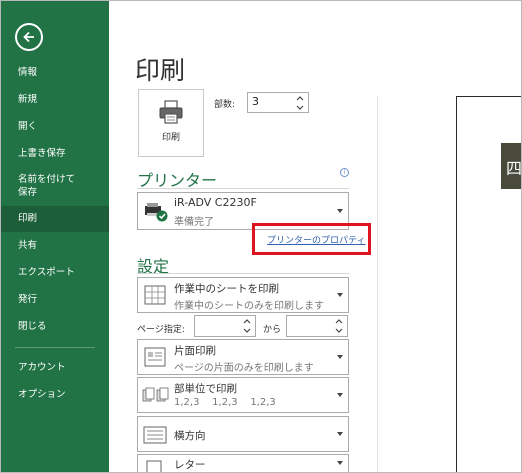 The height and width of the screenshot is (473, 522). I want to click on orientation-title: 横方向, so click(190, 436).